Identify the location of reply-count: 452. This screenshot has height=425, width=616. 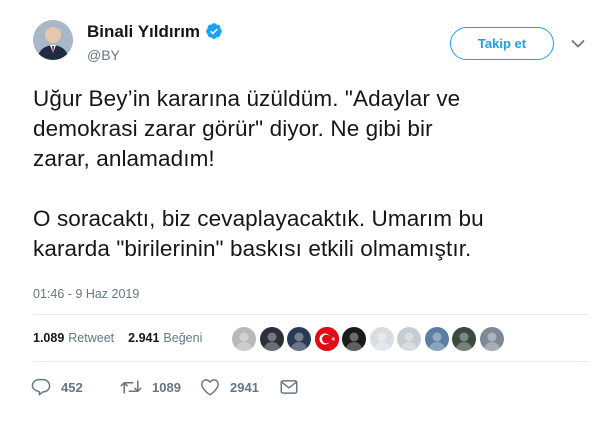
(72, 387).